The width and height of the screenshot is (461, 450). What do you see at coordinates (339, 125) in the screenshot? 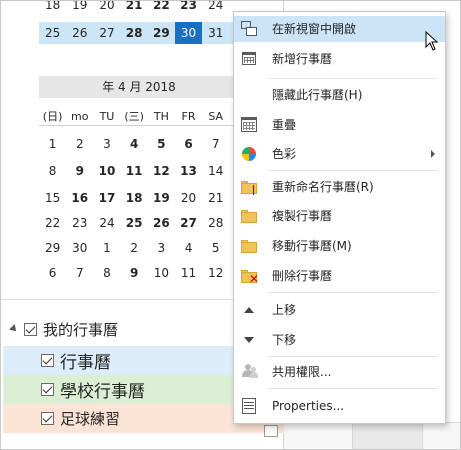
I see `menu-item-overlay: 重疊` at bounding box center [339, 125].